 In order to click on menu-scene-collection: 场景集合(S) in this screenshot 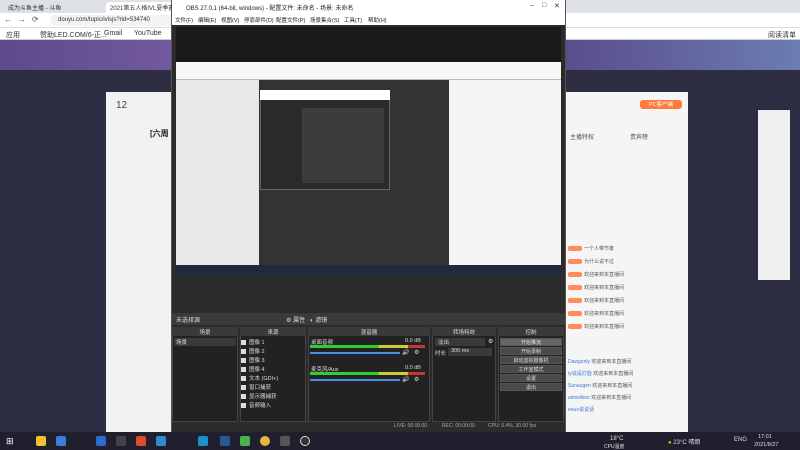, I will do `click(324, 20)`.